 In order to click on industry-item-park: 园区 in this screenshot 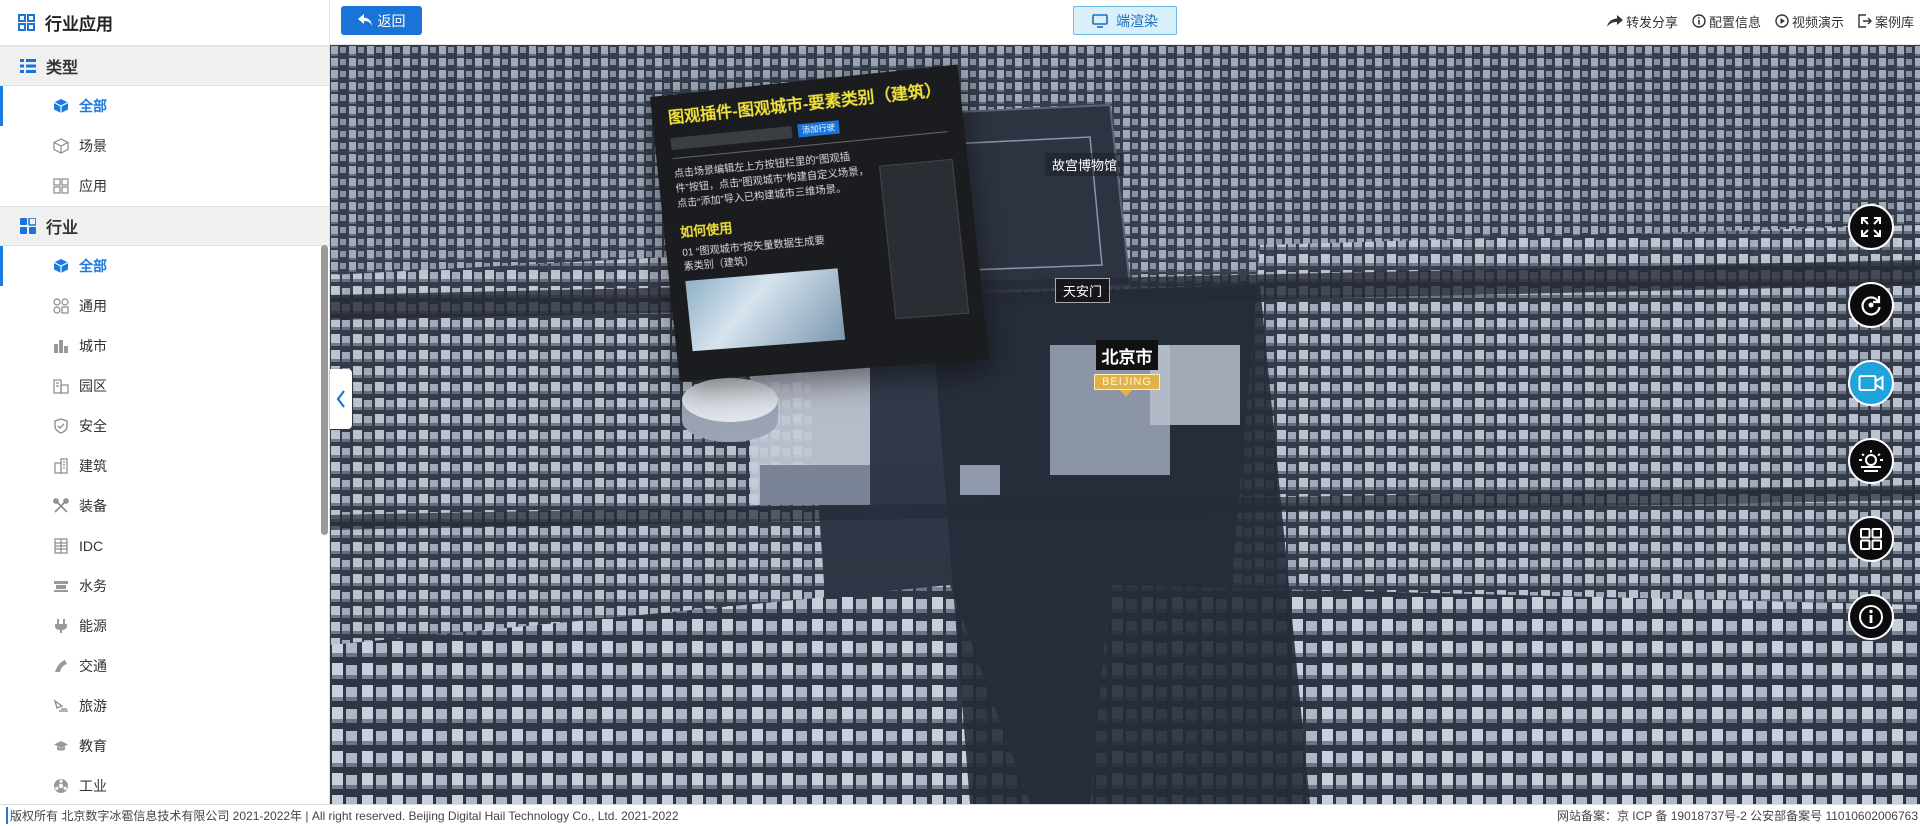, I will do `click(164, 386)`.